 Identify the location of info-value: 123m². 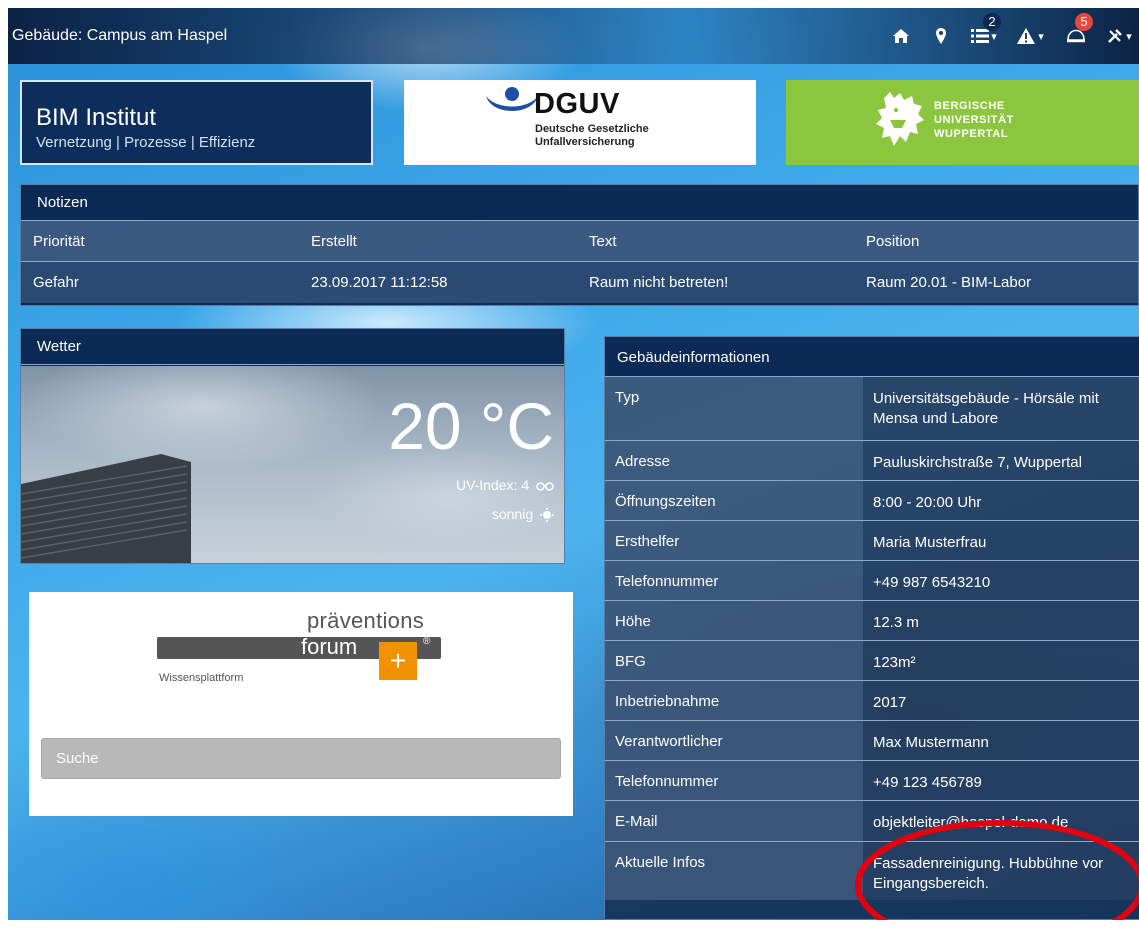
(894, 662).